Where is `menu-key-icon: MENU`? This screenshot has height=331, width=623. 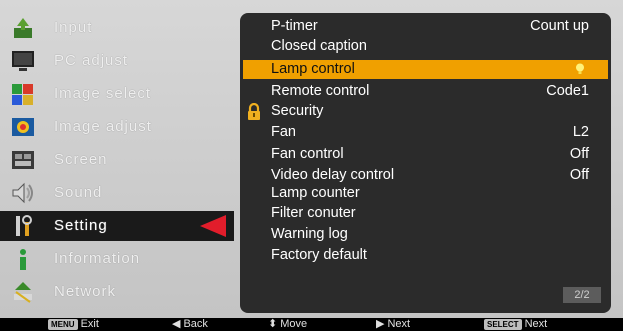
menu-key-icon: MENU is located at coordinates (63, 324).